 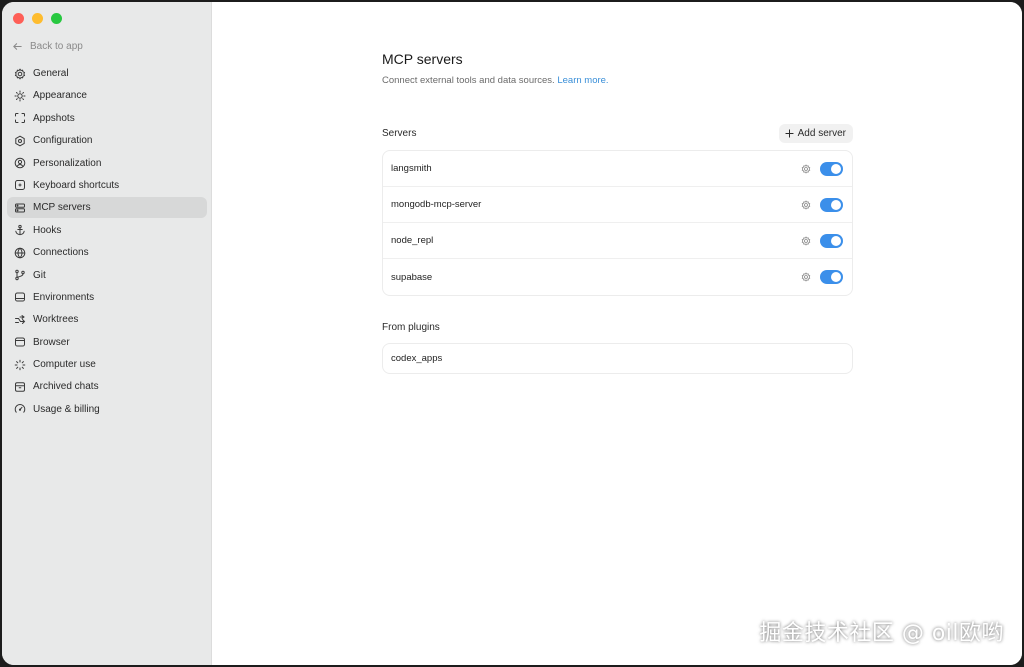 I want to click on sidebar-item-git: Git, so click(x=107, y=275).